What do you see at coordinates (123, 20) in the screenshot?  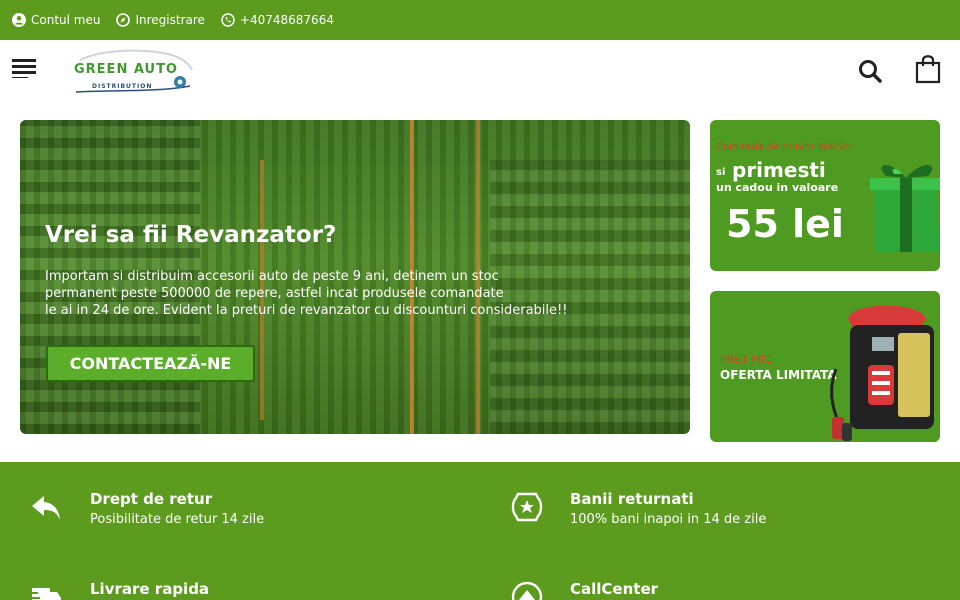 I see `compass-icon` at bounding box center [123, 20].